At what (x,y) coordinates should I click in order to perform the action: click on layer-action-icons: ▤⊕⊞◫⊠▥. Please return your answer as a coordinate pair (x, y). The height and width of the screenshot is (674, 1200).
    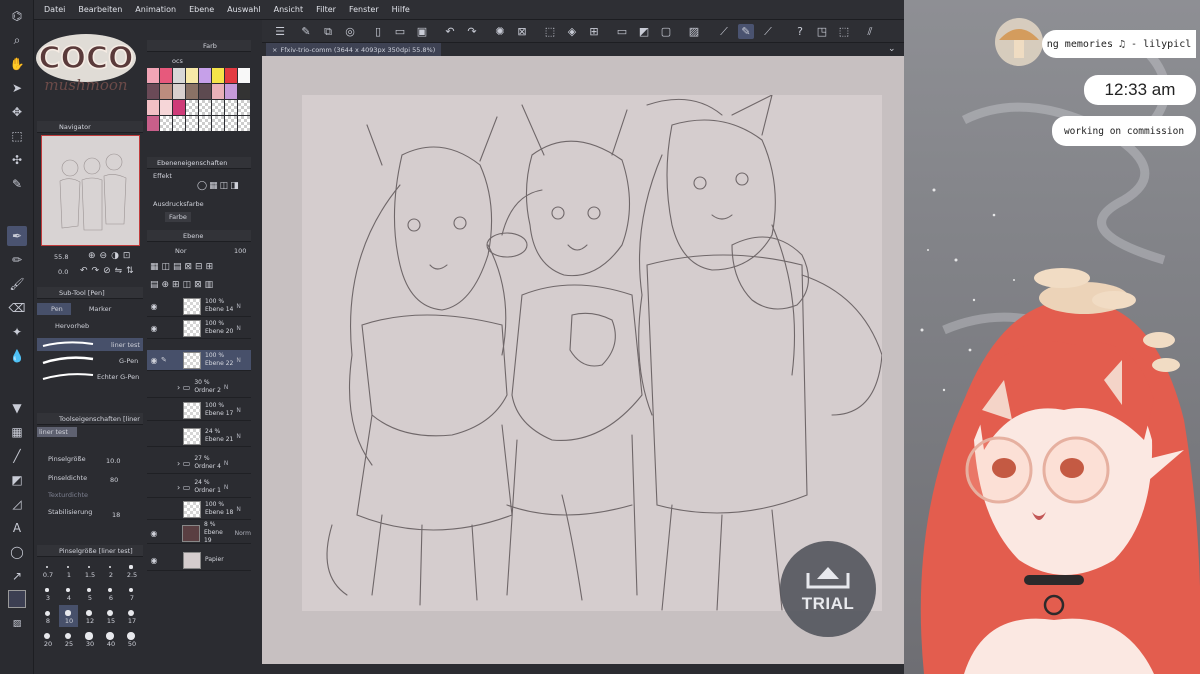
    Looking at the image, I should click on (183, 285).